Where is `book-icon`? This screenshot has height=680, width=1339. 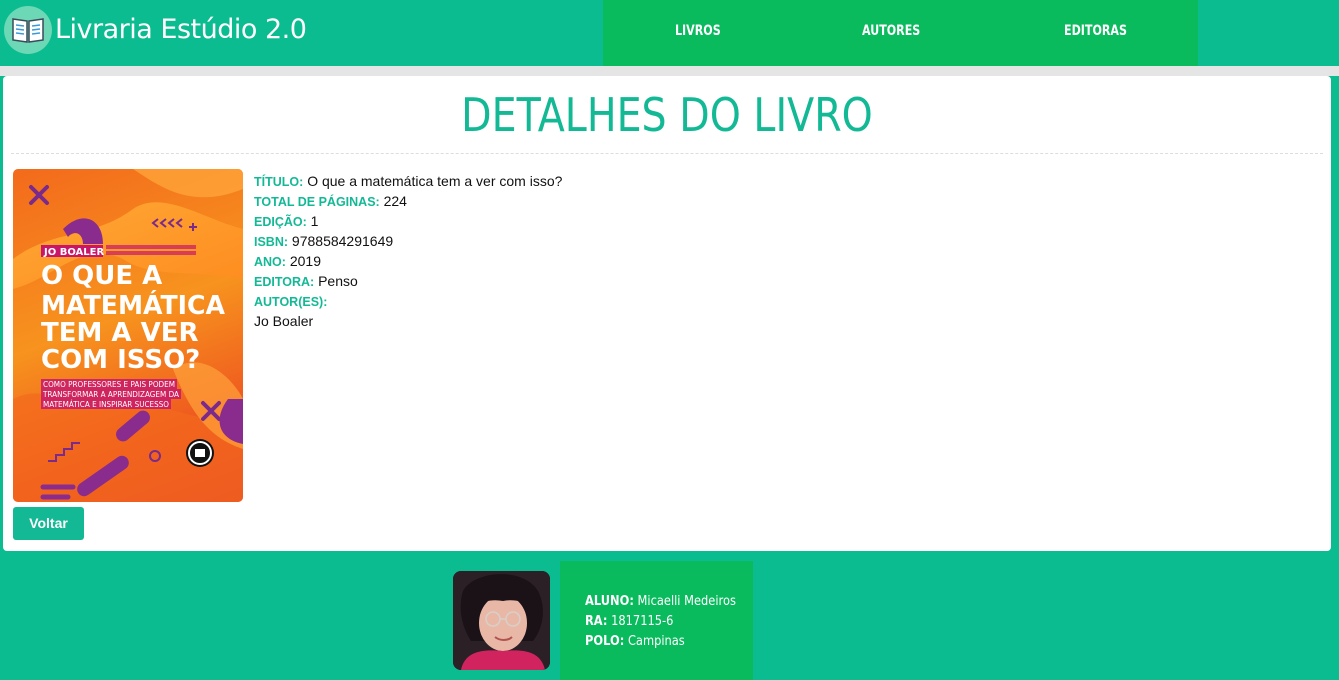
book-icon is located at coordinates (28, 30).